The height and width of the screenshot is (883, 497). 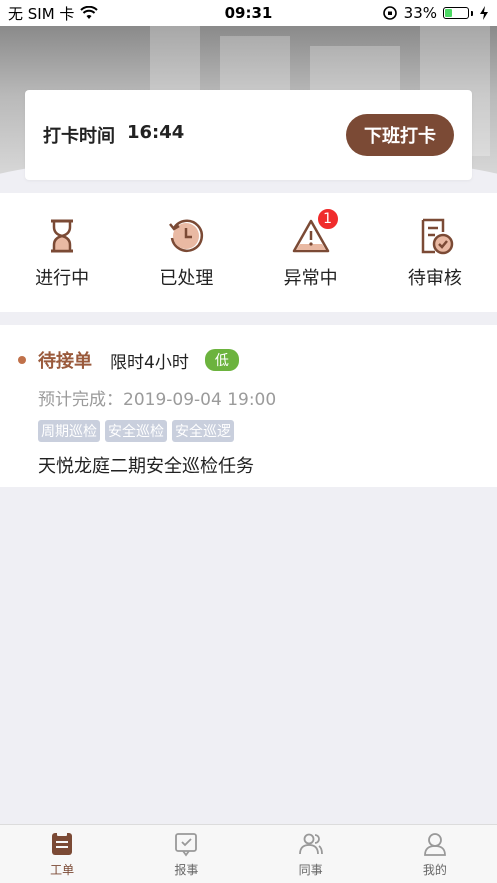 What do you see at coordinates (437, 236) in the screenshot?
I see `review-doc-icon` at bounding box center [437, 236].